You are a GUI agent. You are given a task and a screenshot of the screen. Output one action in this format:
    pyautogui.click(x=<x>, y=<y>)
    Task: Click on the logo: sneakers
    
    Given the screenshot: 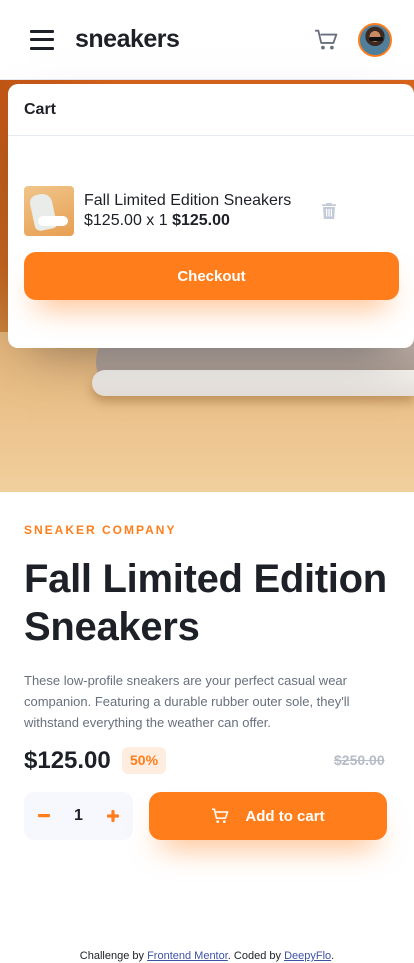 What is the action you would take?
    pyautogui.click(x=127, y=39)
    